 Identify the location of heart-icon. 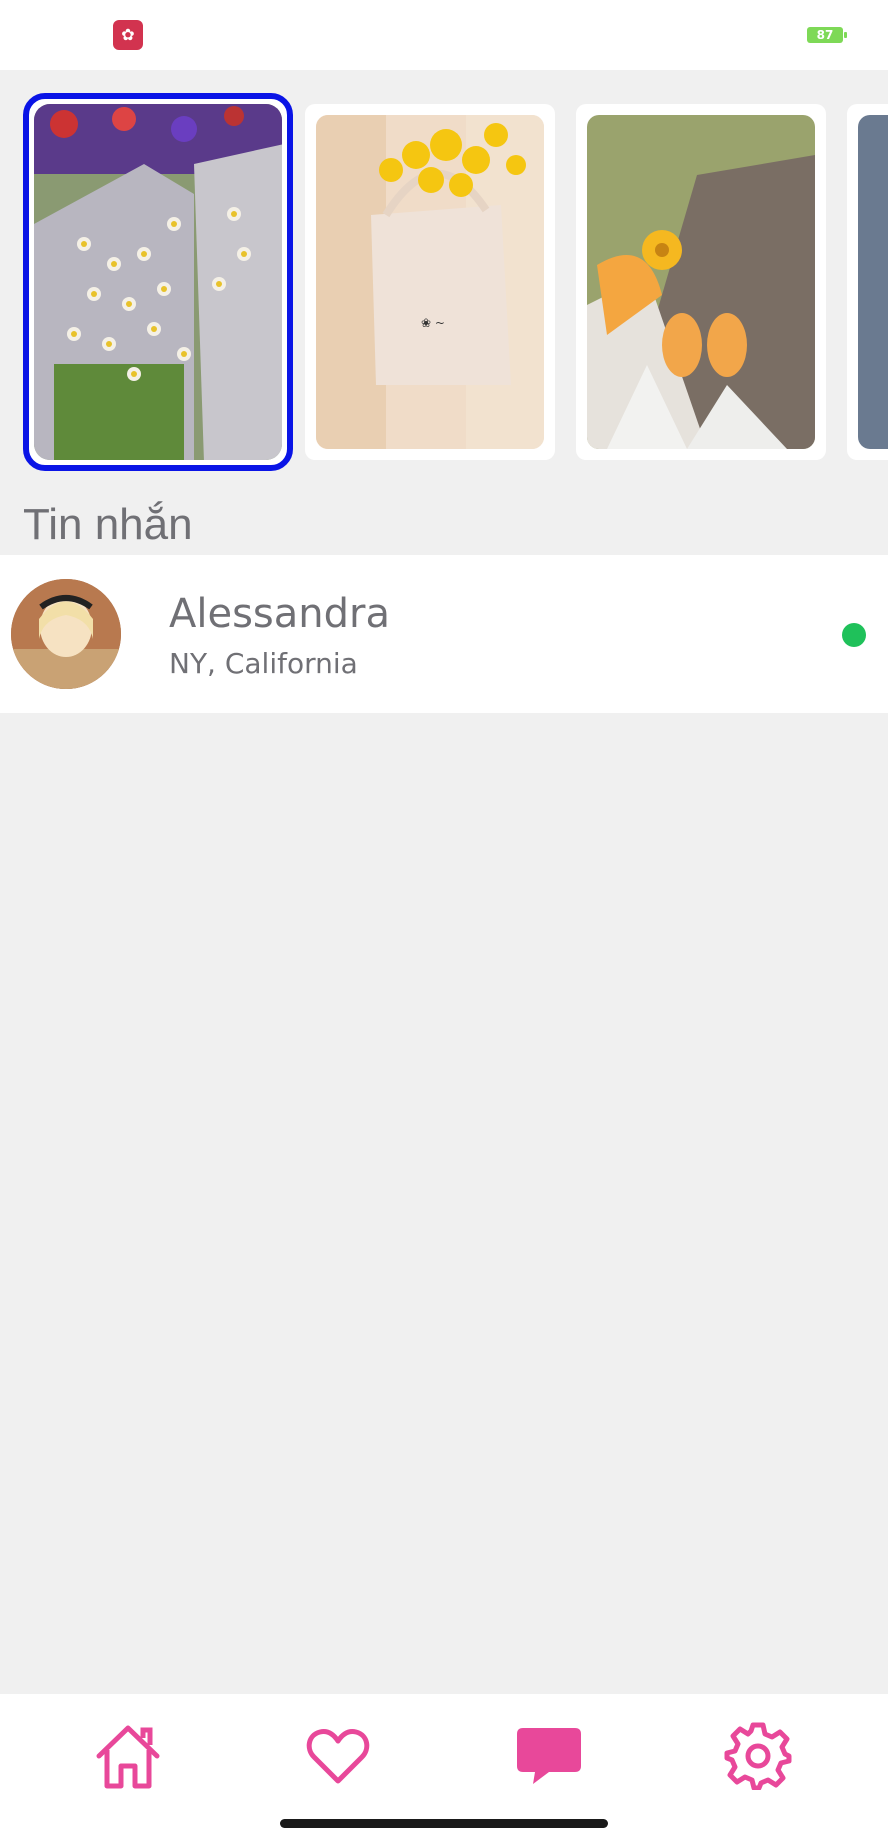
(338, 1756).